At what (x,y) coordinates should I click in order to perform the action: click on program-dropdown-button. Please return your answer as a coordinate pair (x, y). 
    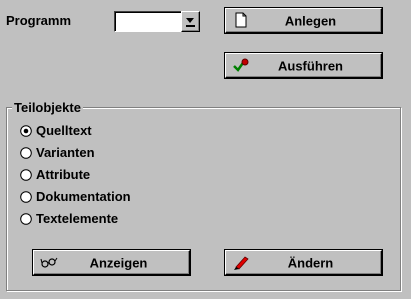
    Looking at the image, I should click on (190, 21).